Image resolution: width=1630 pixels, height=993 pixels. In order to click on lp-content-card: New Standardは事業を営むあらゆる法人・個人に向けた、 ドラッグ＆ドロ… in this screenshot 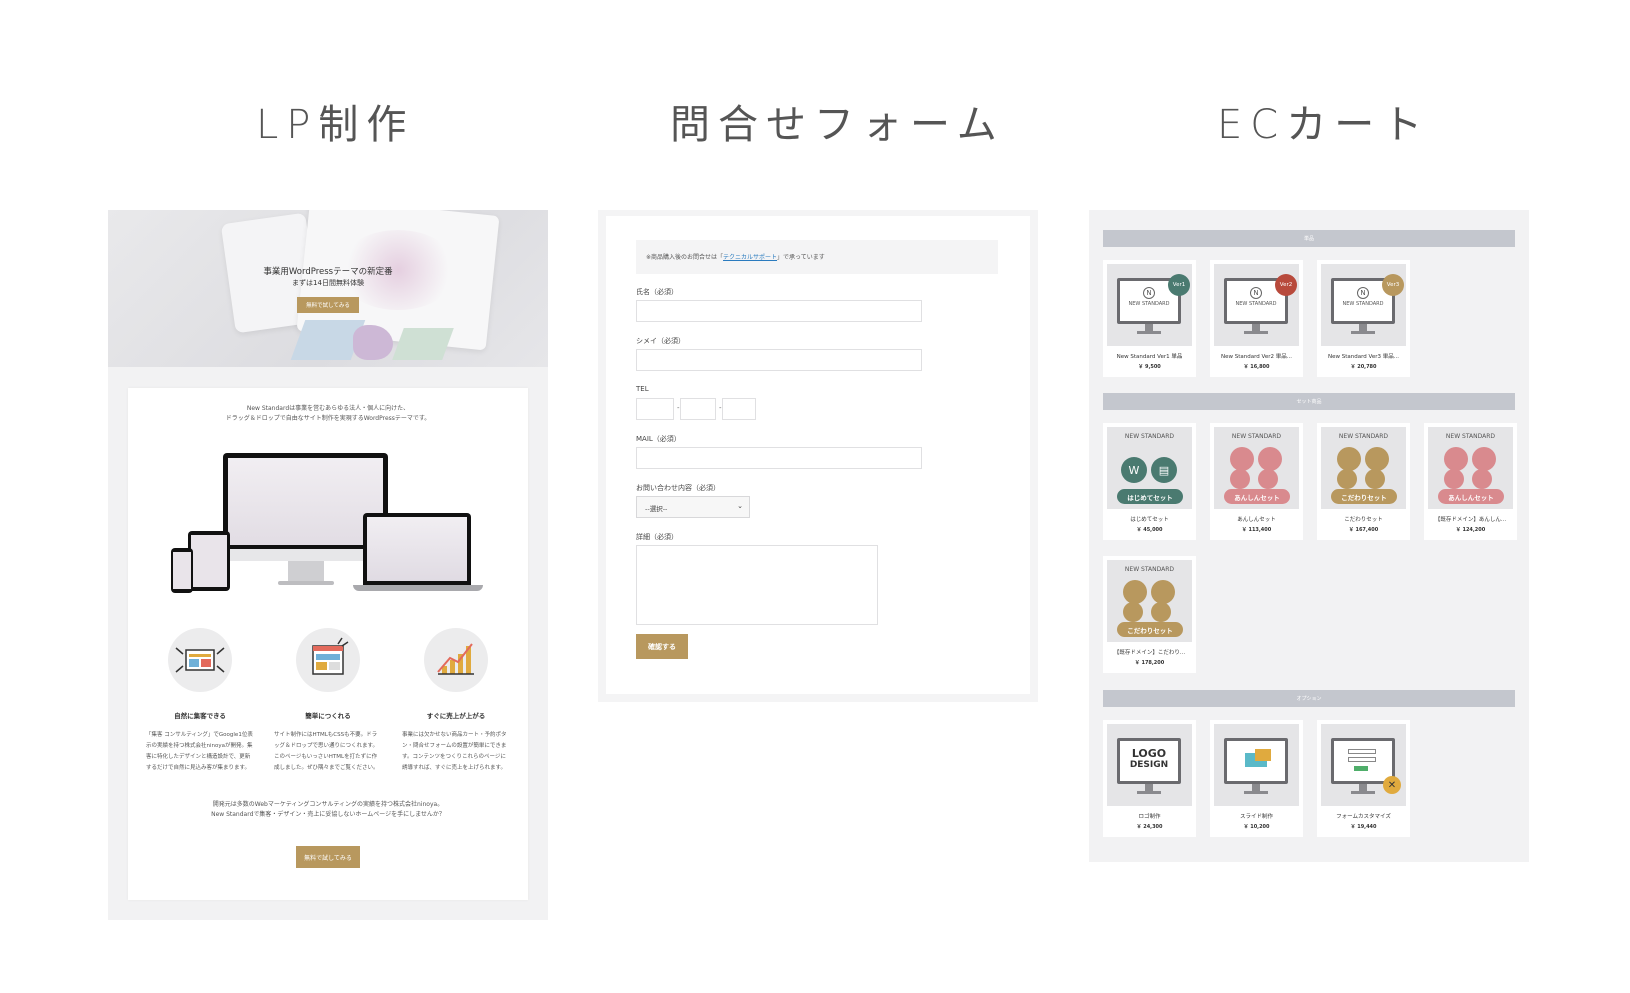, I will do `click(328, 644)`.